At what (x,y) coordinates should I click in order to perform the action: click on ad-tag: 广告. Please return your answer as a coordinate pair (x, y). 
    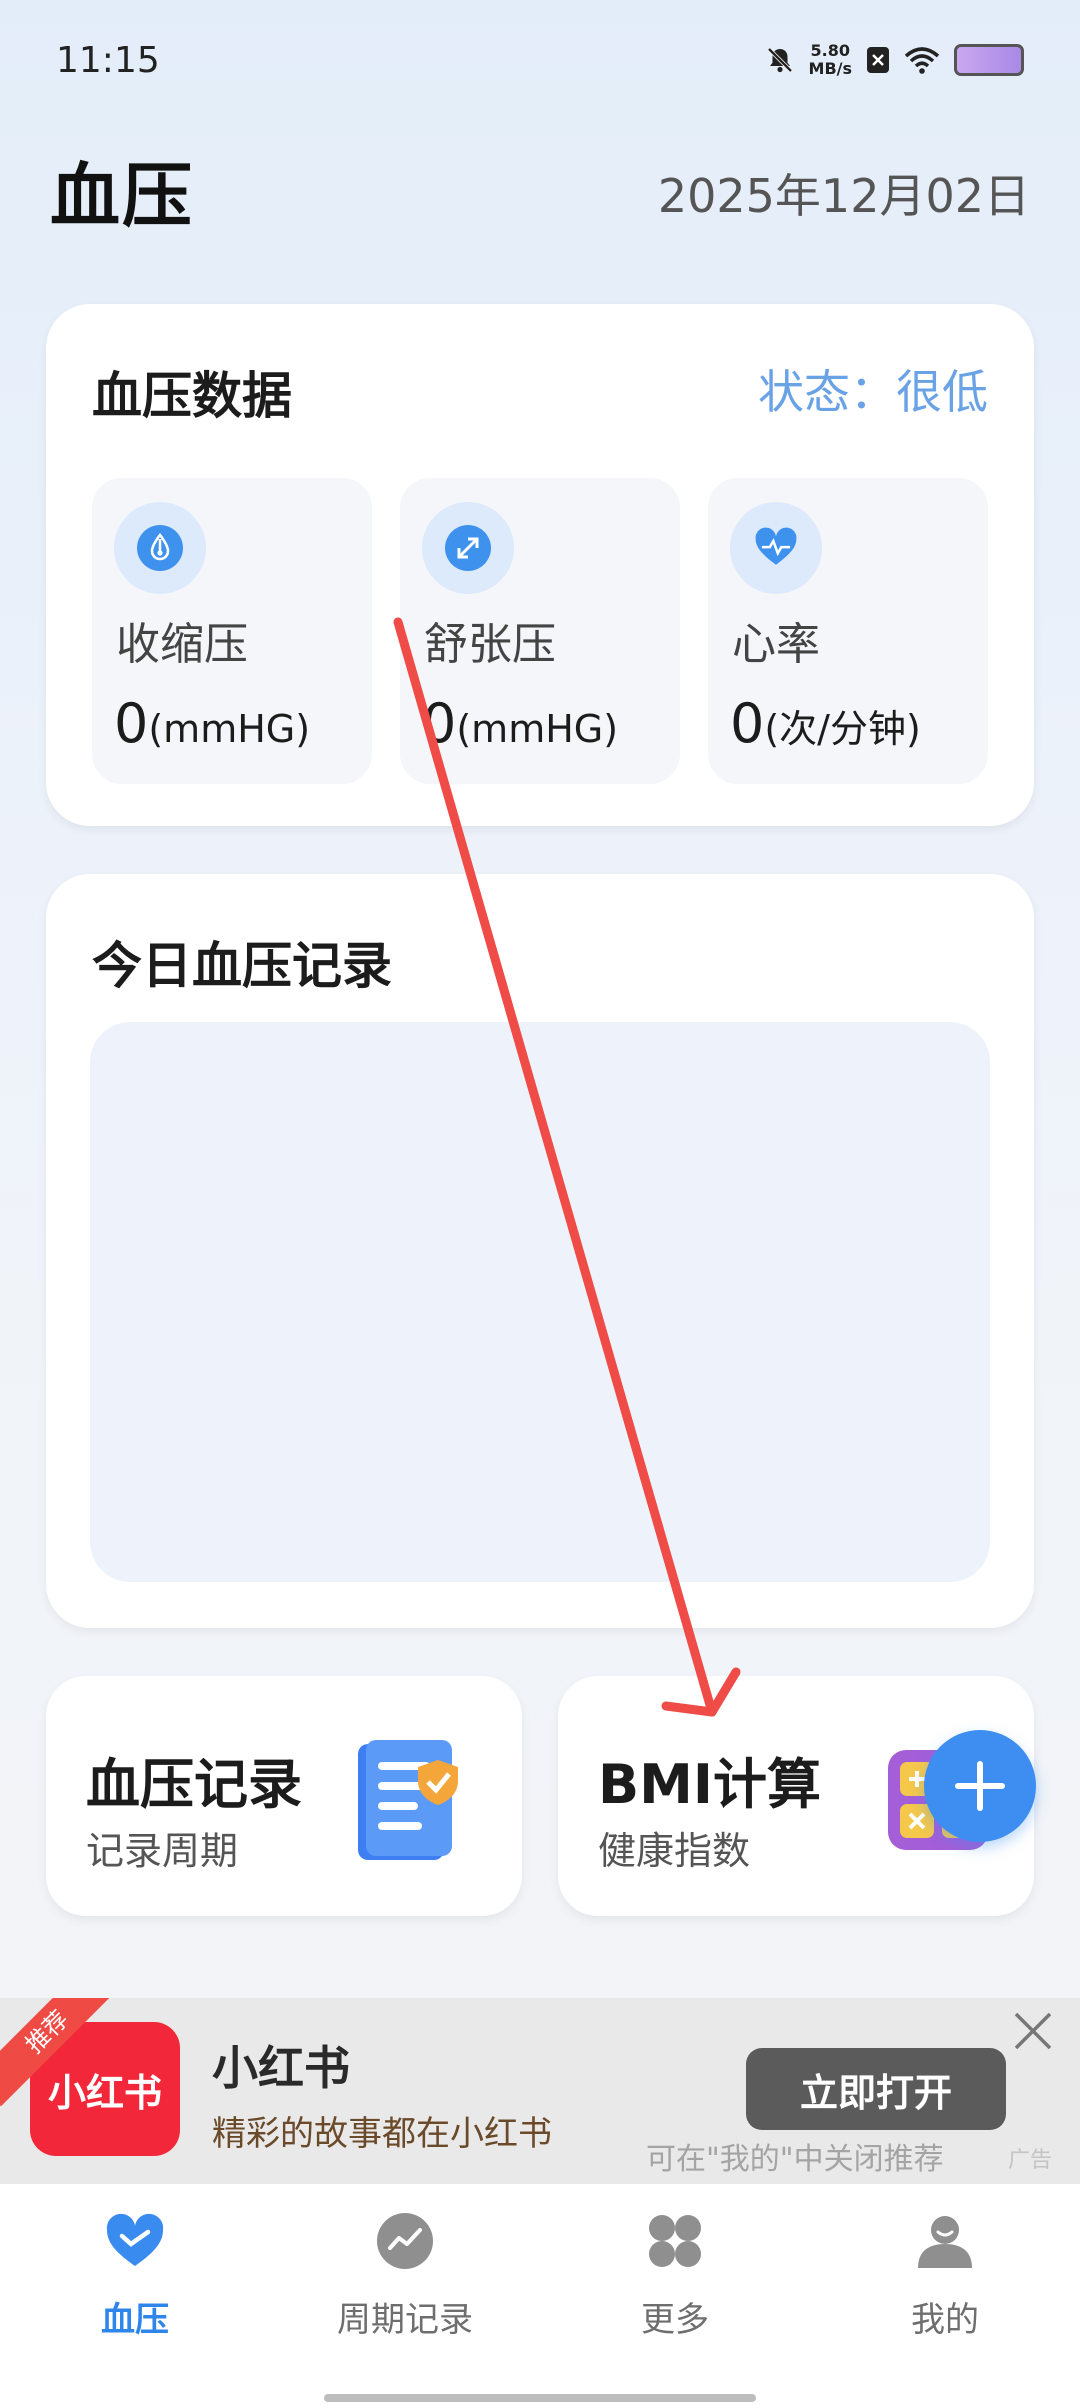
    Looking at the image, I should click on (1030, 2160).